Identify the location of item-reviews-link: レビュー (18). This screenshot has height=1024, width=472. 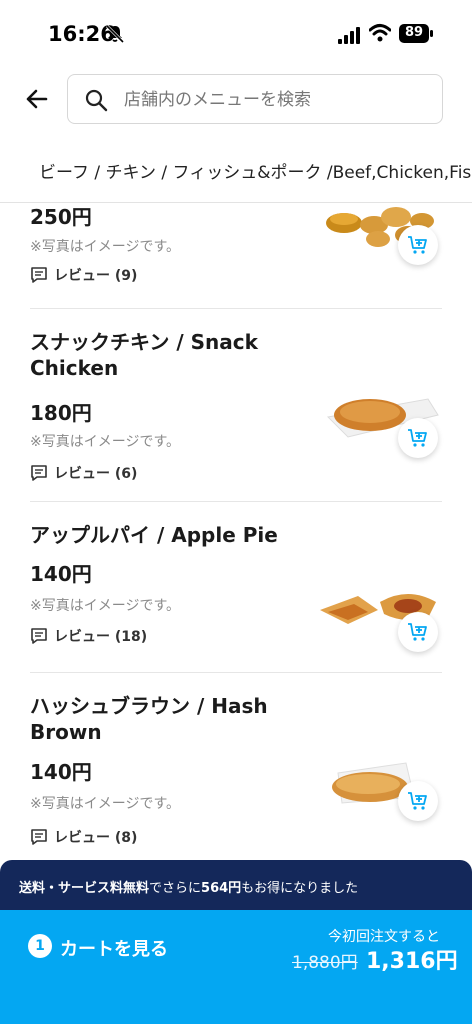
(88, 636).